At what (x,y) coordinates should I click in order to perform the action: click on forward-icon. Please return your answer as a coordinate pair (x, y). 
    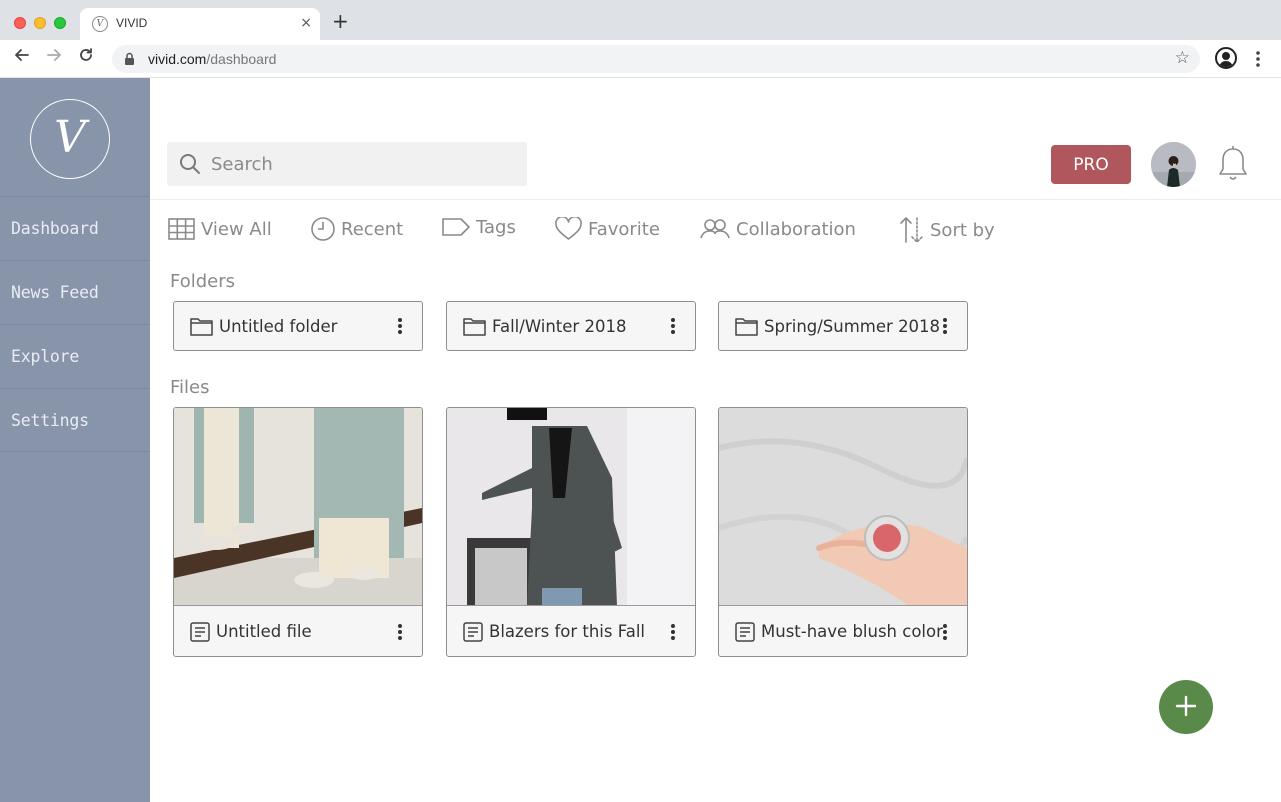
    Looking at the image, I should click on (54, 58).